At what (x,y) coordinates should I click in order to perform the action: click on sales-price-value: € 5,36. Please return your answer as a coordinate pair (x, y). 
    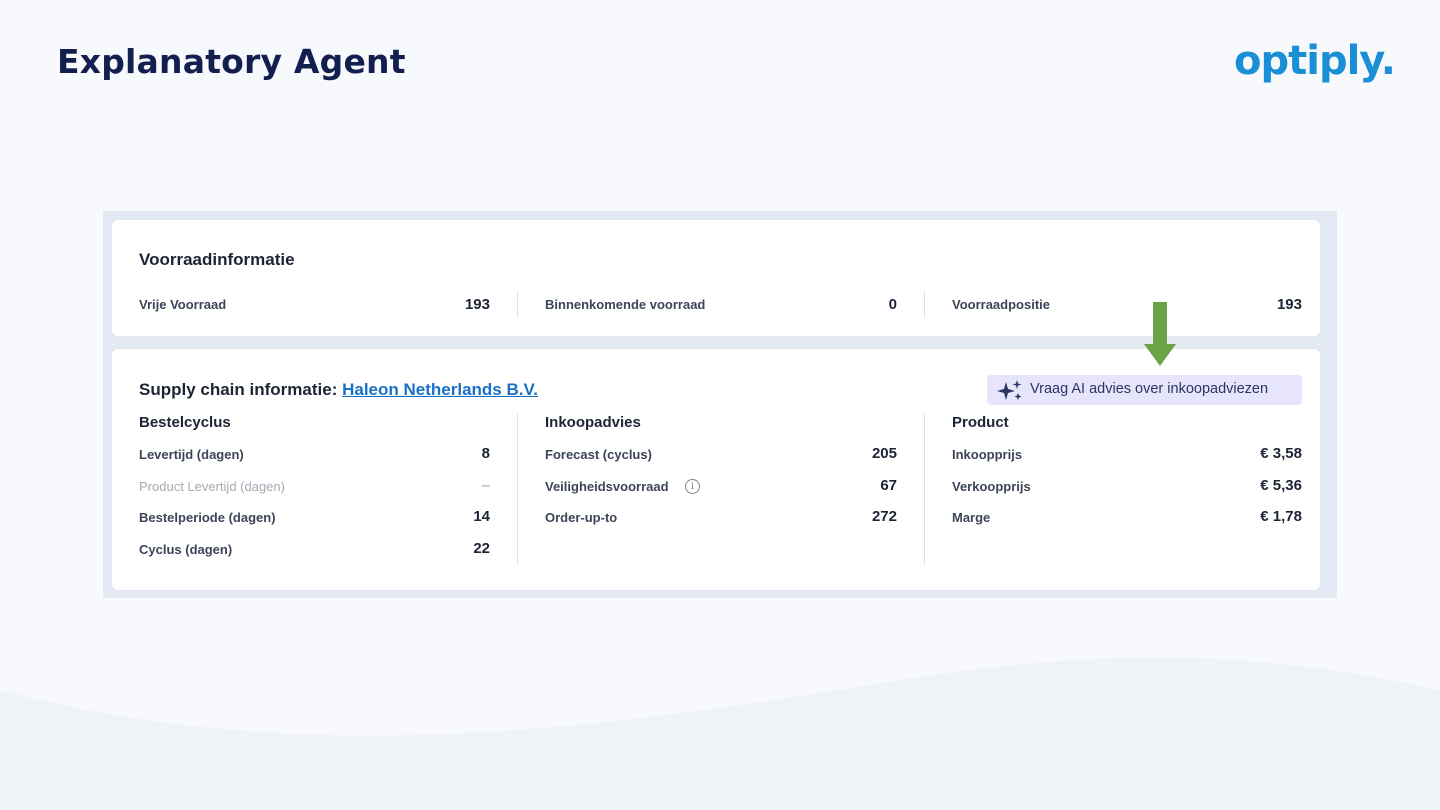
    Looking at the image, I should click on (1281, 485).